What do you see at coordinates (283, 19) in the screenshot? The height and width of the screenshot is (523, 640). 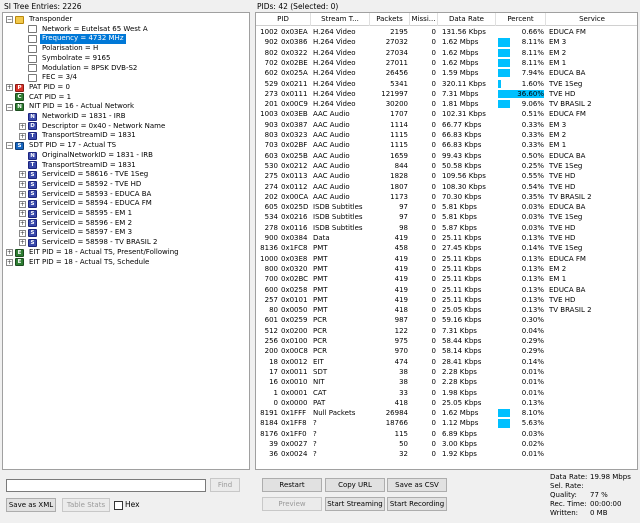 I see `column-header-pid: PID` at bounding box center [283, 19].